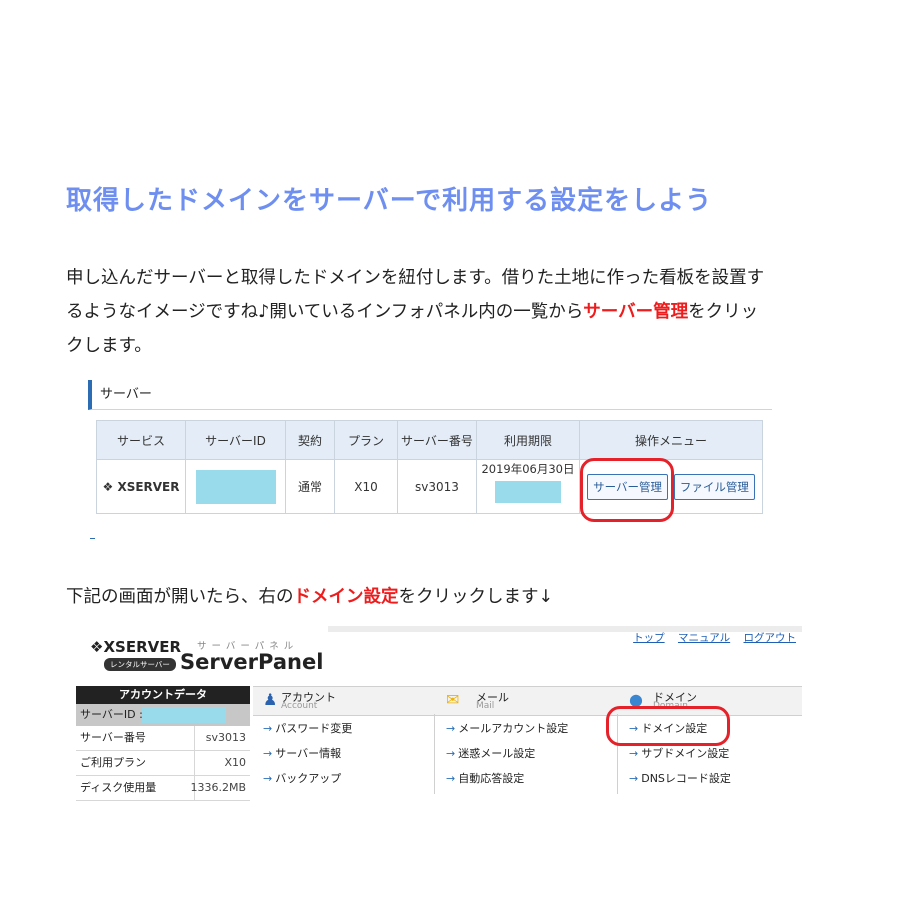 The width and height of the screenshot is (920, 920). I want to click on redacted-panel-server-id, so click(184, 715).